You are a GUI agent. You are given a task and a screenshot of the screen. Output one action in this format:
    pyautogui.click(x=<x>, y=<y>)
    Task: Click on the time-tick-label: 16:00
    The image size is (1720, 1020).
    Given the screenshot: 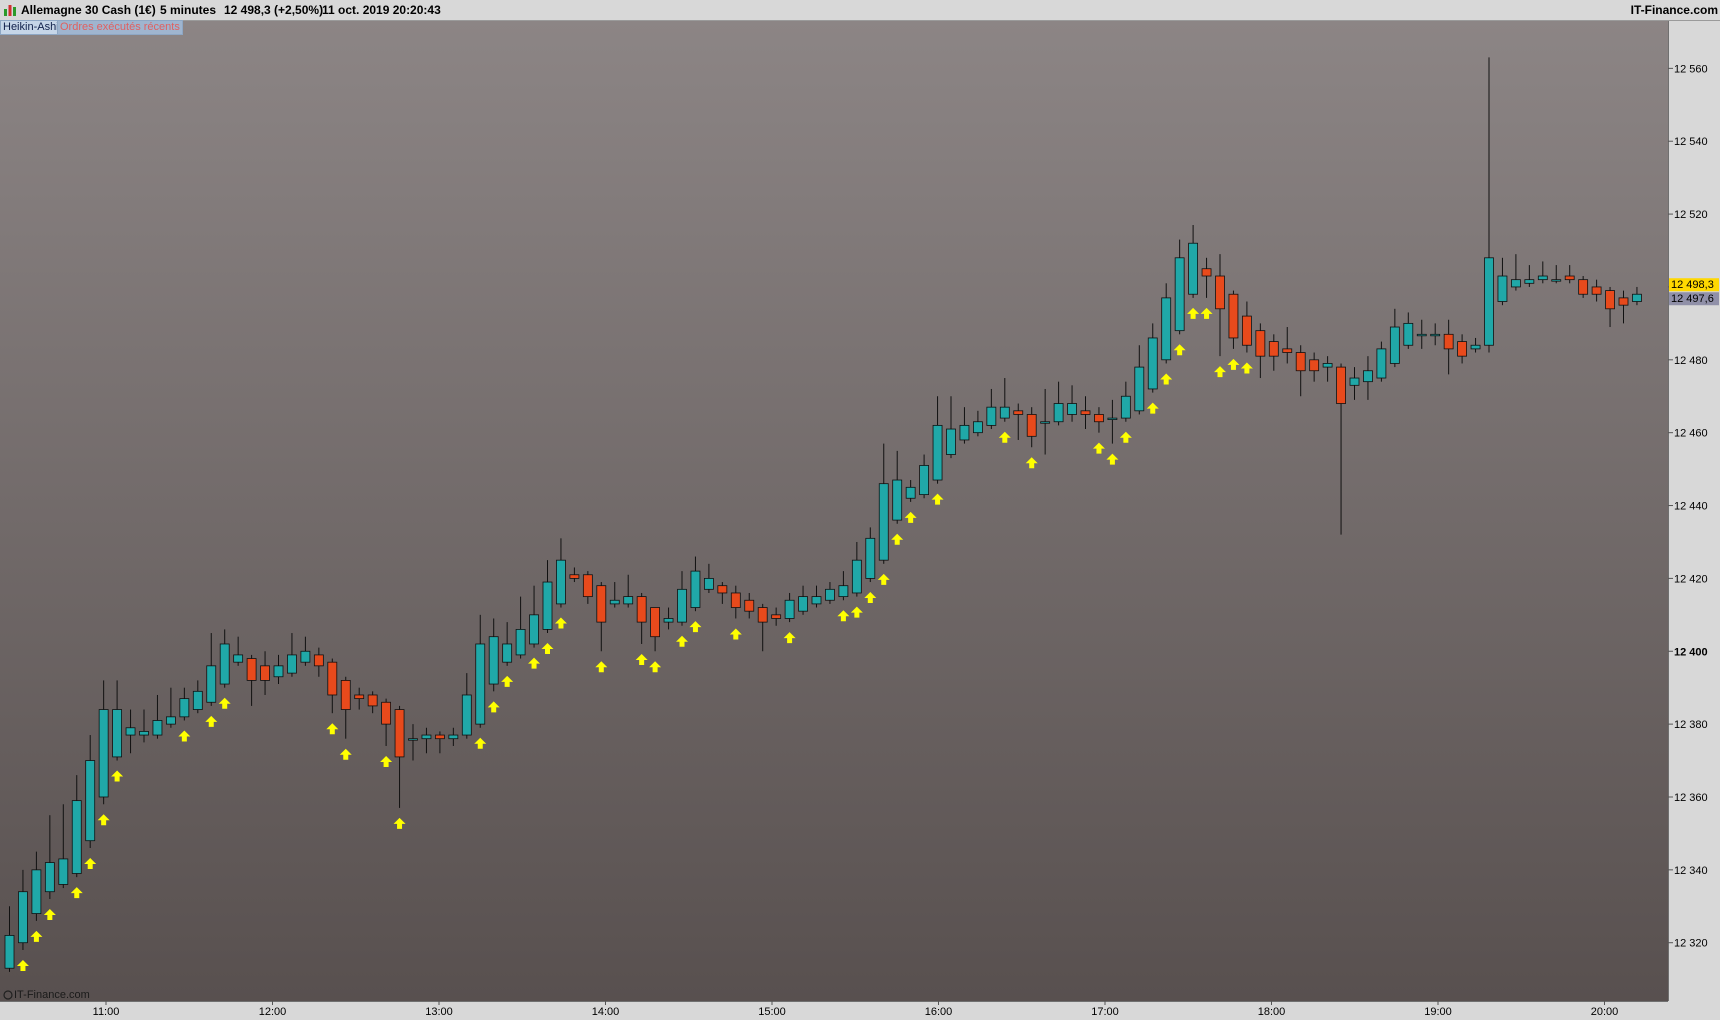 What is the action you would take?
    pyautogui.click(x=939, y=1012)
    